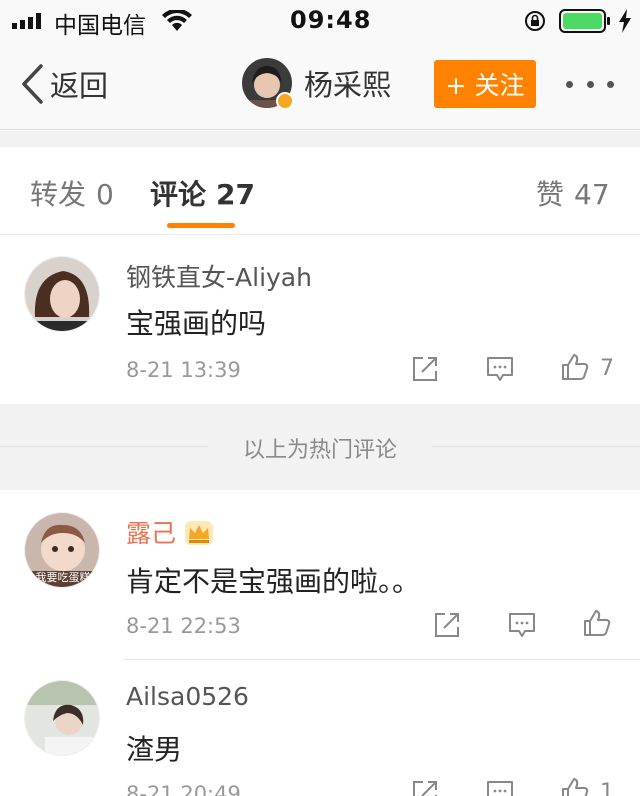  What do you see at coordinates (535, 21) in the screenshot?
I see `rotation-lock-icon` at bounding box center [535, 21].